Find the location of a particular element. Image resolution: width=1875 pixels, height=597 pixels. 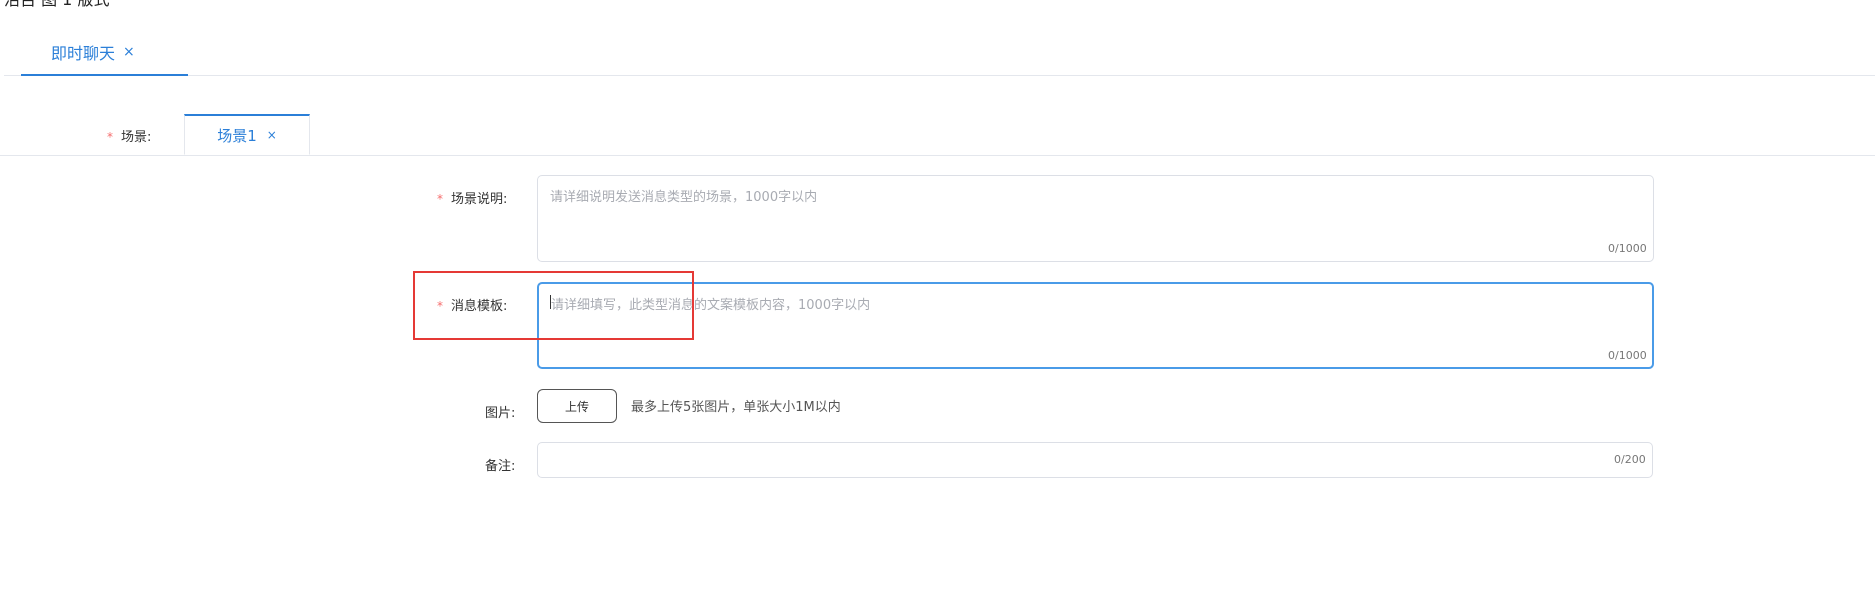

scene-tab-row: * 场景: 场景1 × is located at coordinates (937, 135).